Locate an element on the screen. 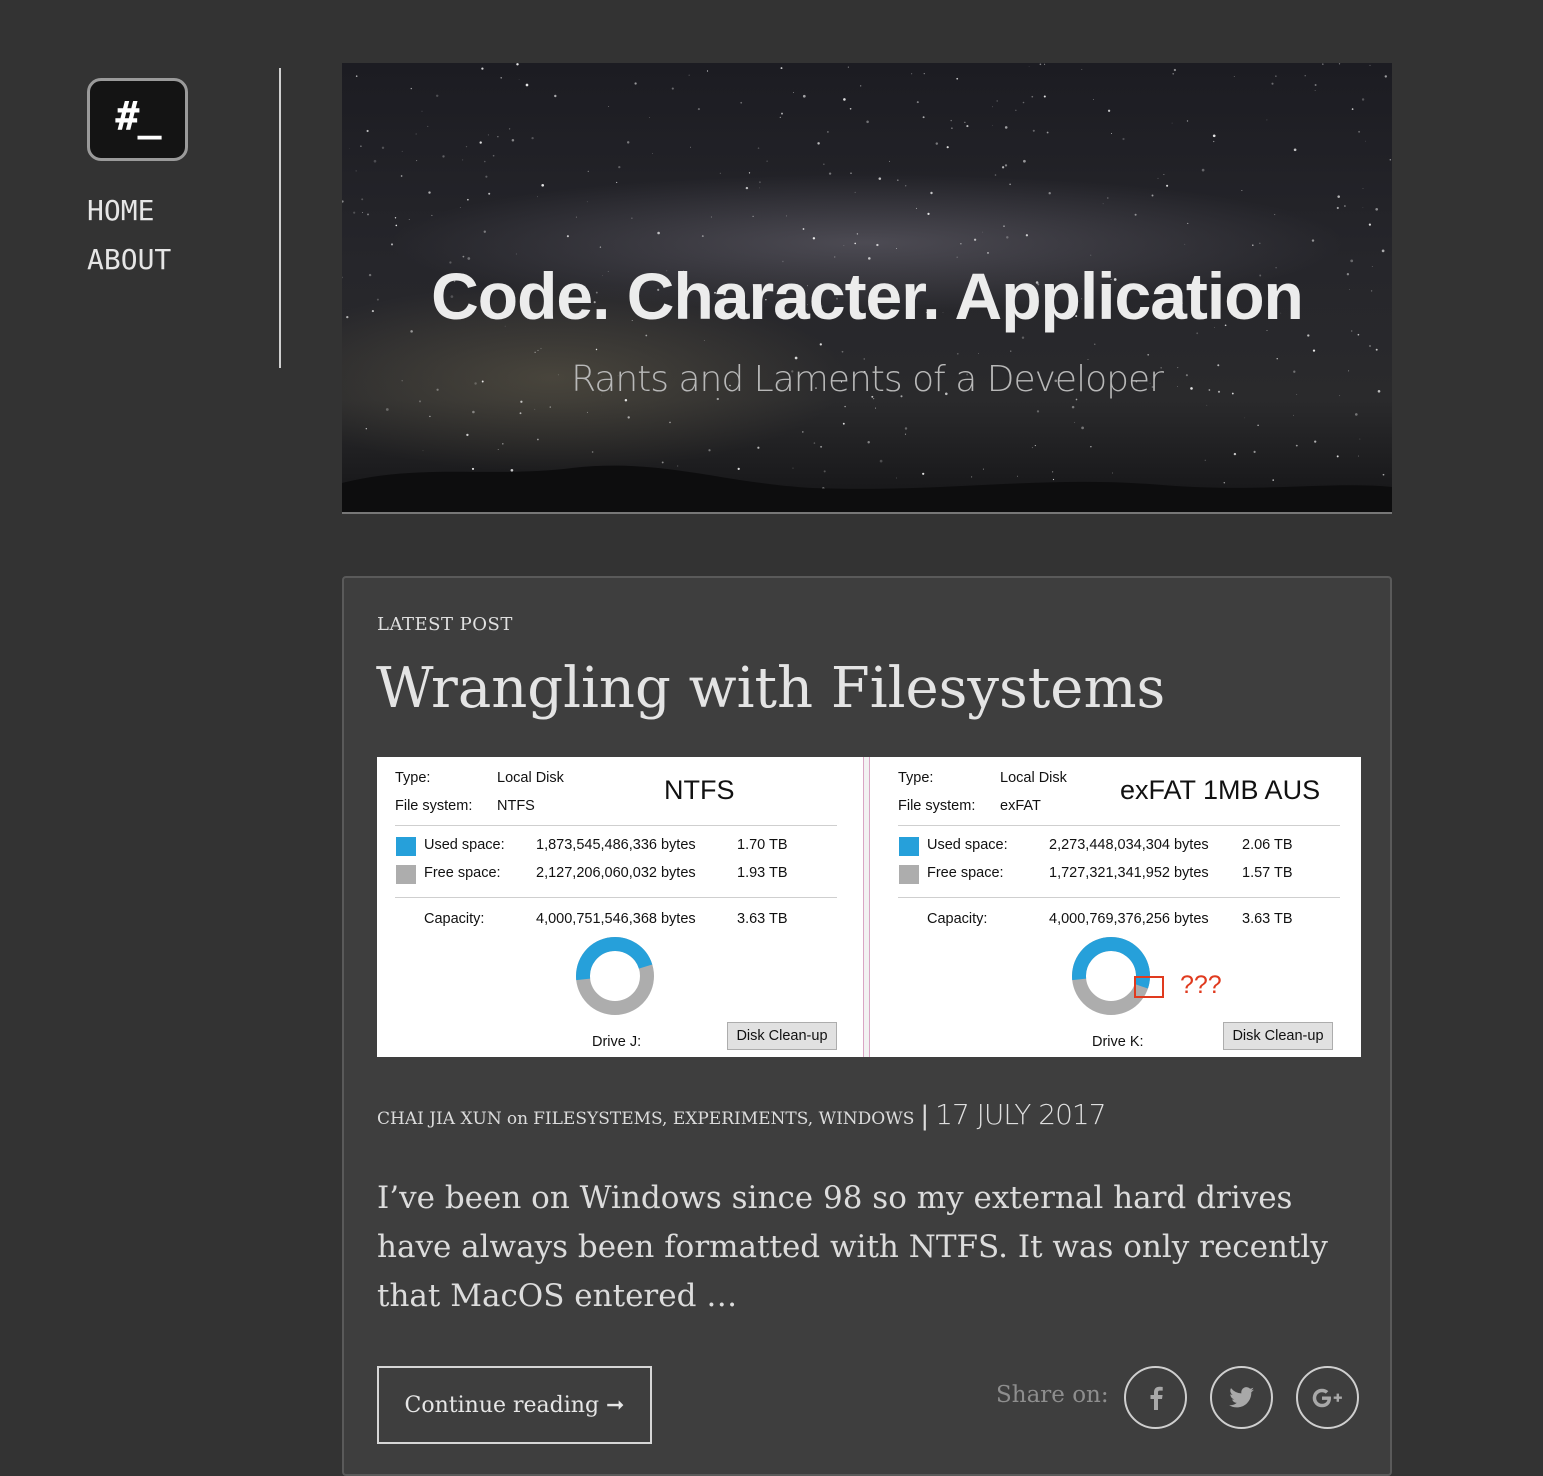 The width and height of the screenshot is (1543, 1476). main-nav: HOME ABOUT is located at coordinates (129, 235).